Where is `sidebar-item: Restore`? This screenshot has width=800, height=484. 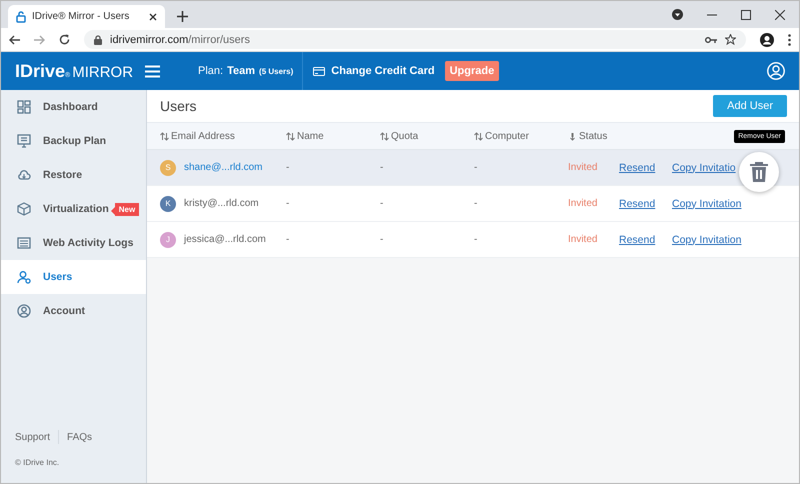 sidebar-item: Restore is located at coordinates (73, 175).